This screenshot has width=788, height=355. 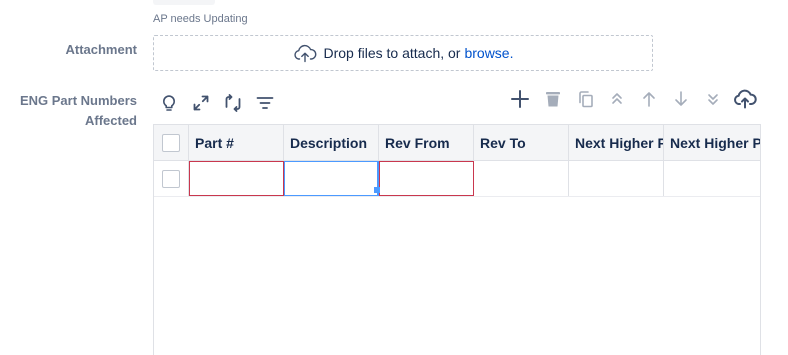 I want to click on column-header-part-number: Part #, so click(x=236, y=142).